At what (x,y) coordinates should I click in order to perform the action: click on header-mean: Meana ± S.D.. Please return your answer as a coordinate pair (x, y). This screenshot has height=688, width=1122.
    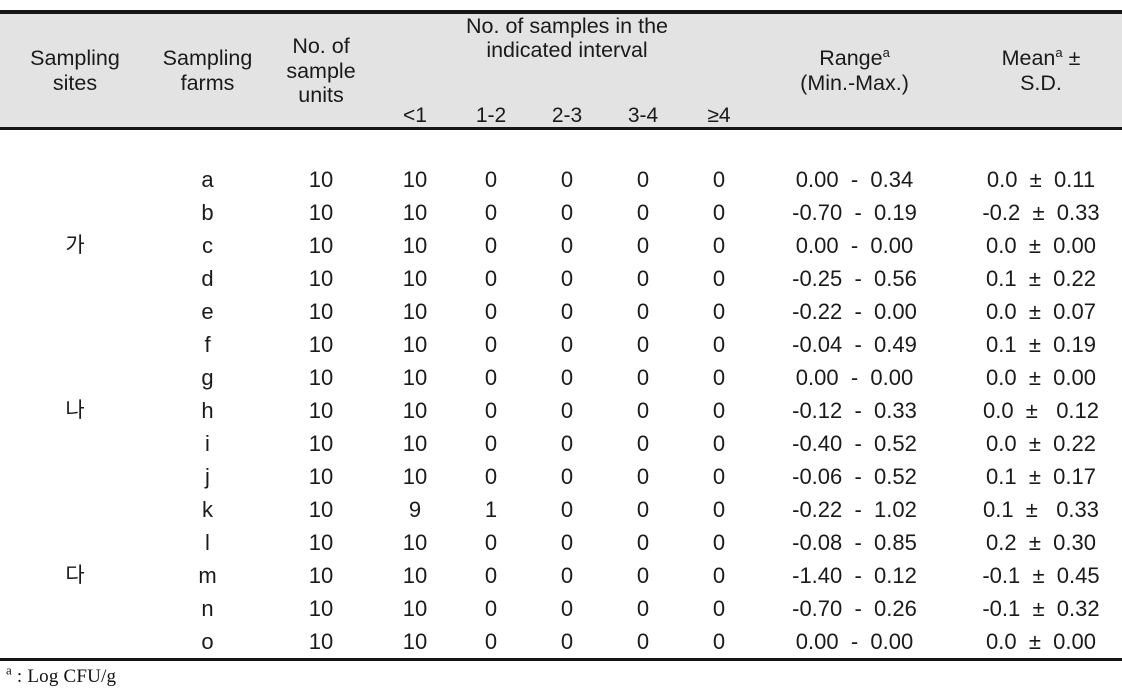
    Looking at the image, I should click on (1037, 71).